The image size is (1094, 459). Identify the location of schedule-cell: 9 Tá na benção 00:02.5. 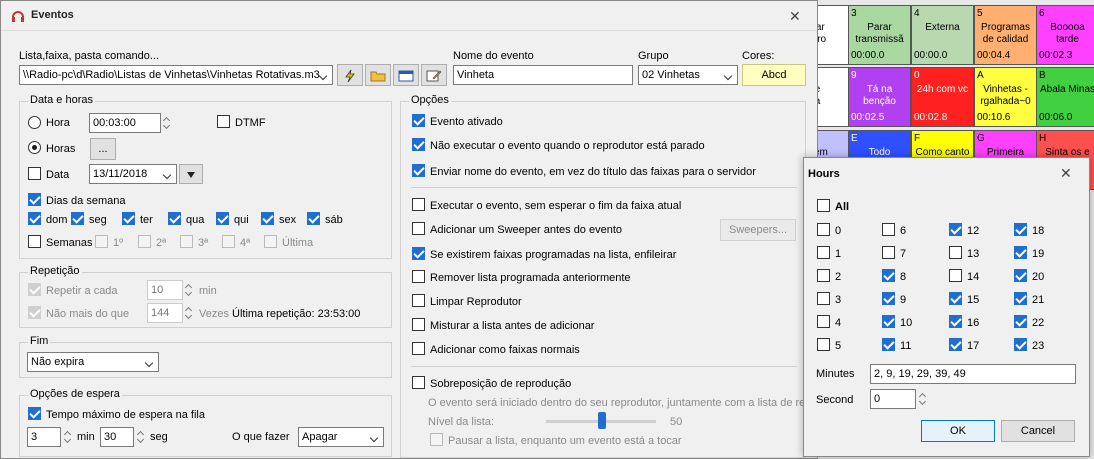
(879, 97).